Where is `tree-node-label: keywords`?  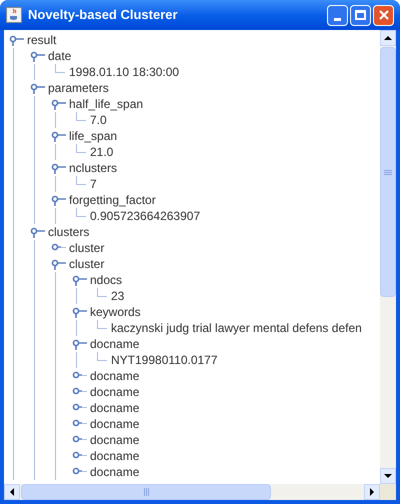
tree-node-label: keywords is located at coordinates (115, 312).